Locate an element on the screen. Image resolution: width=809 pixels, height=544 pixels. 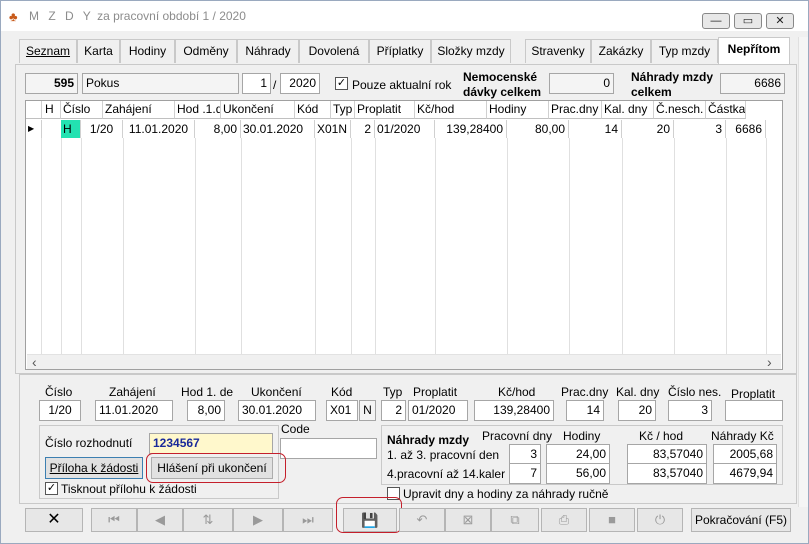
cell-hodiny: 80,00 is located at coordinates (538, 129).